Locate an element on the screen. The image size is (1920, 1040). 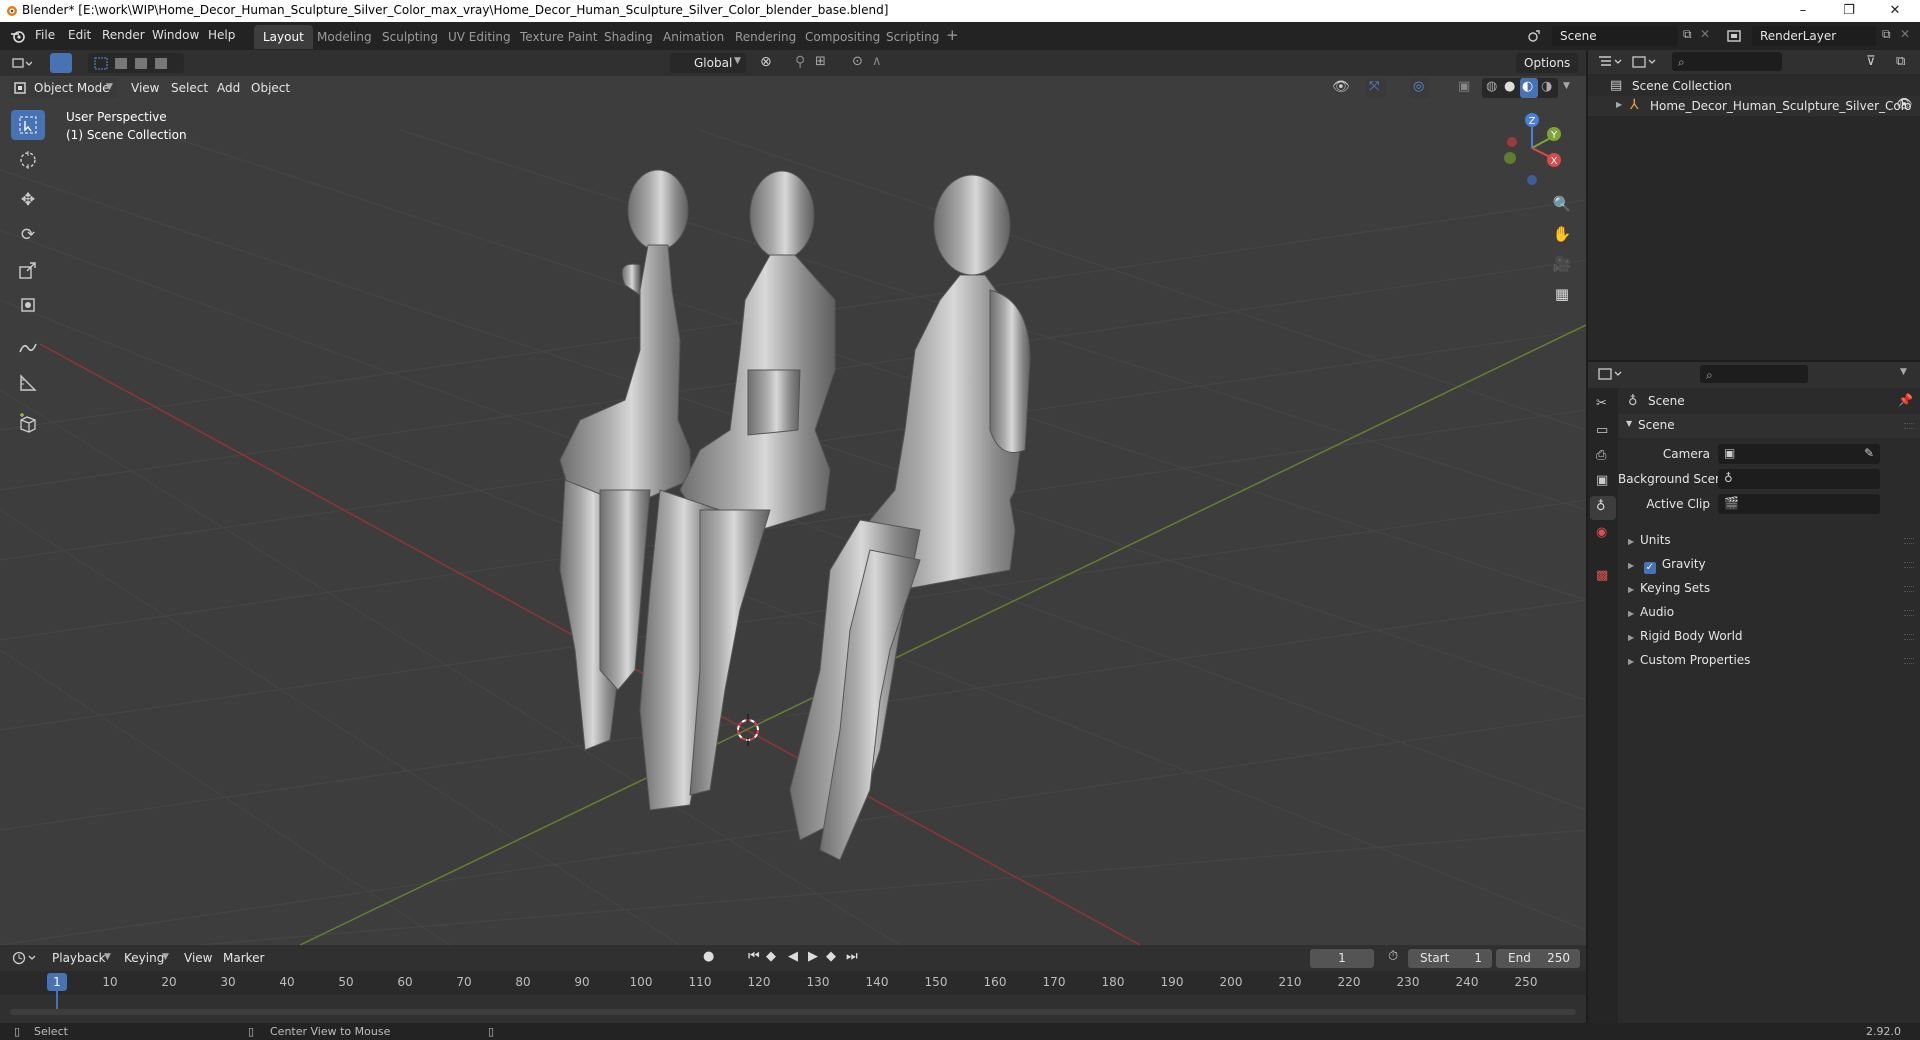
jump-start-icon: ⏮ is located at coordinates (754, 956).